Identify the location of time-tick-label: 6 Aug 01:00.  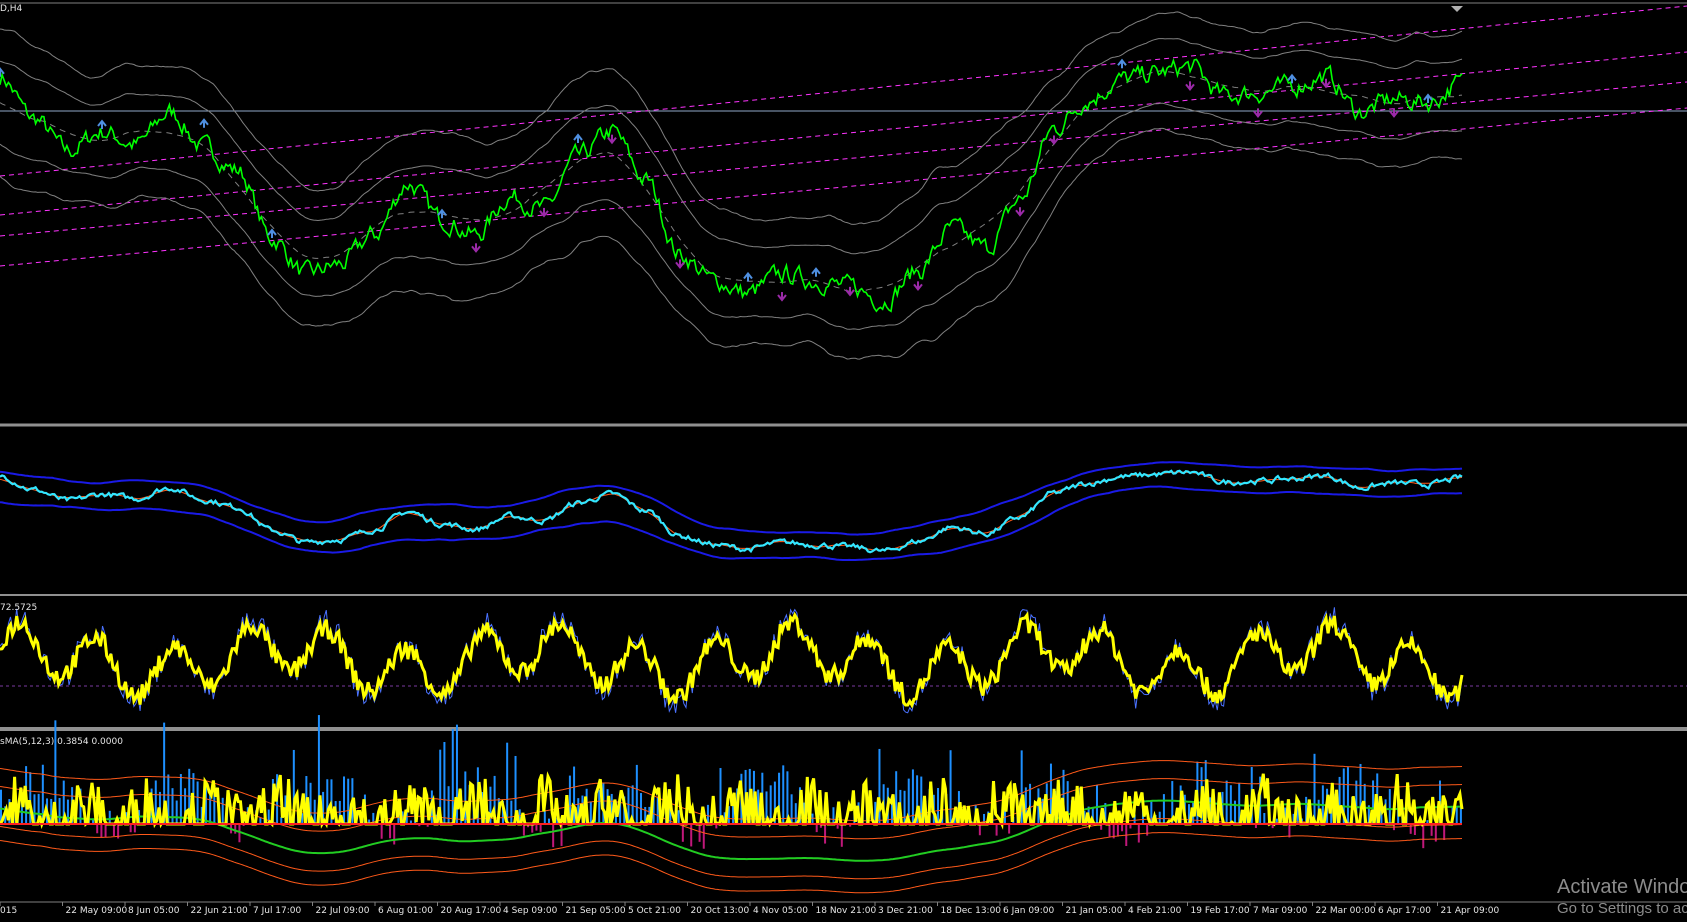
(405, 911).